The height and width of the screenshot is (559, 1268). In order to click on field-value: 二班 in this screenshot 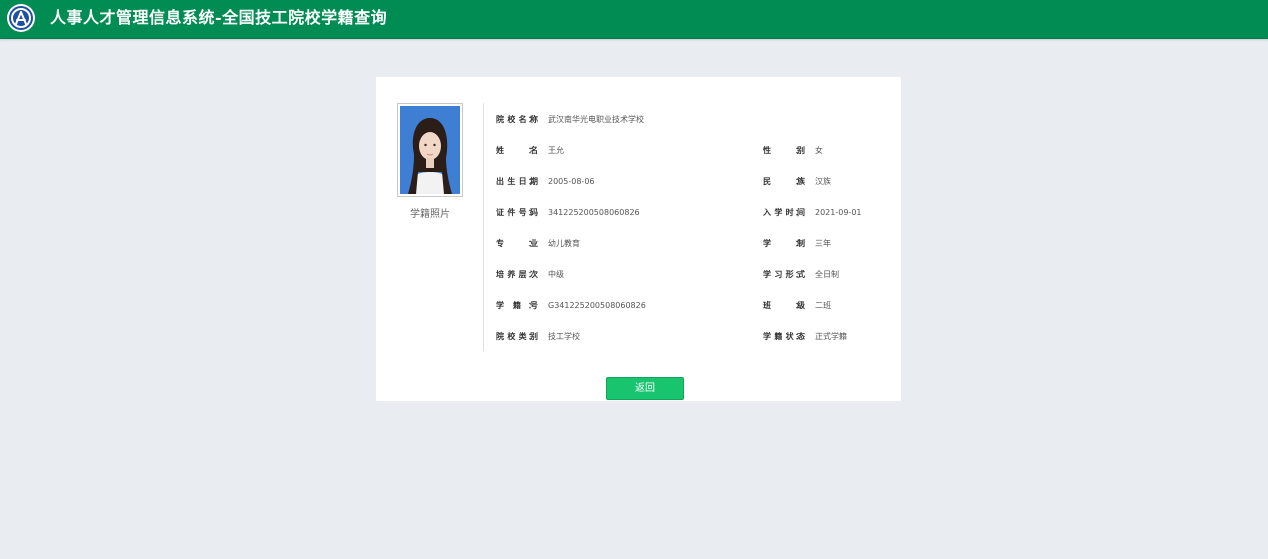, I will do `click(823, 305)`.